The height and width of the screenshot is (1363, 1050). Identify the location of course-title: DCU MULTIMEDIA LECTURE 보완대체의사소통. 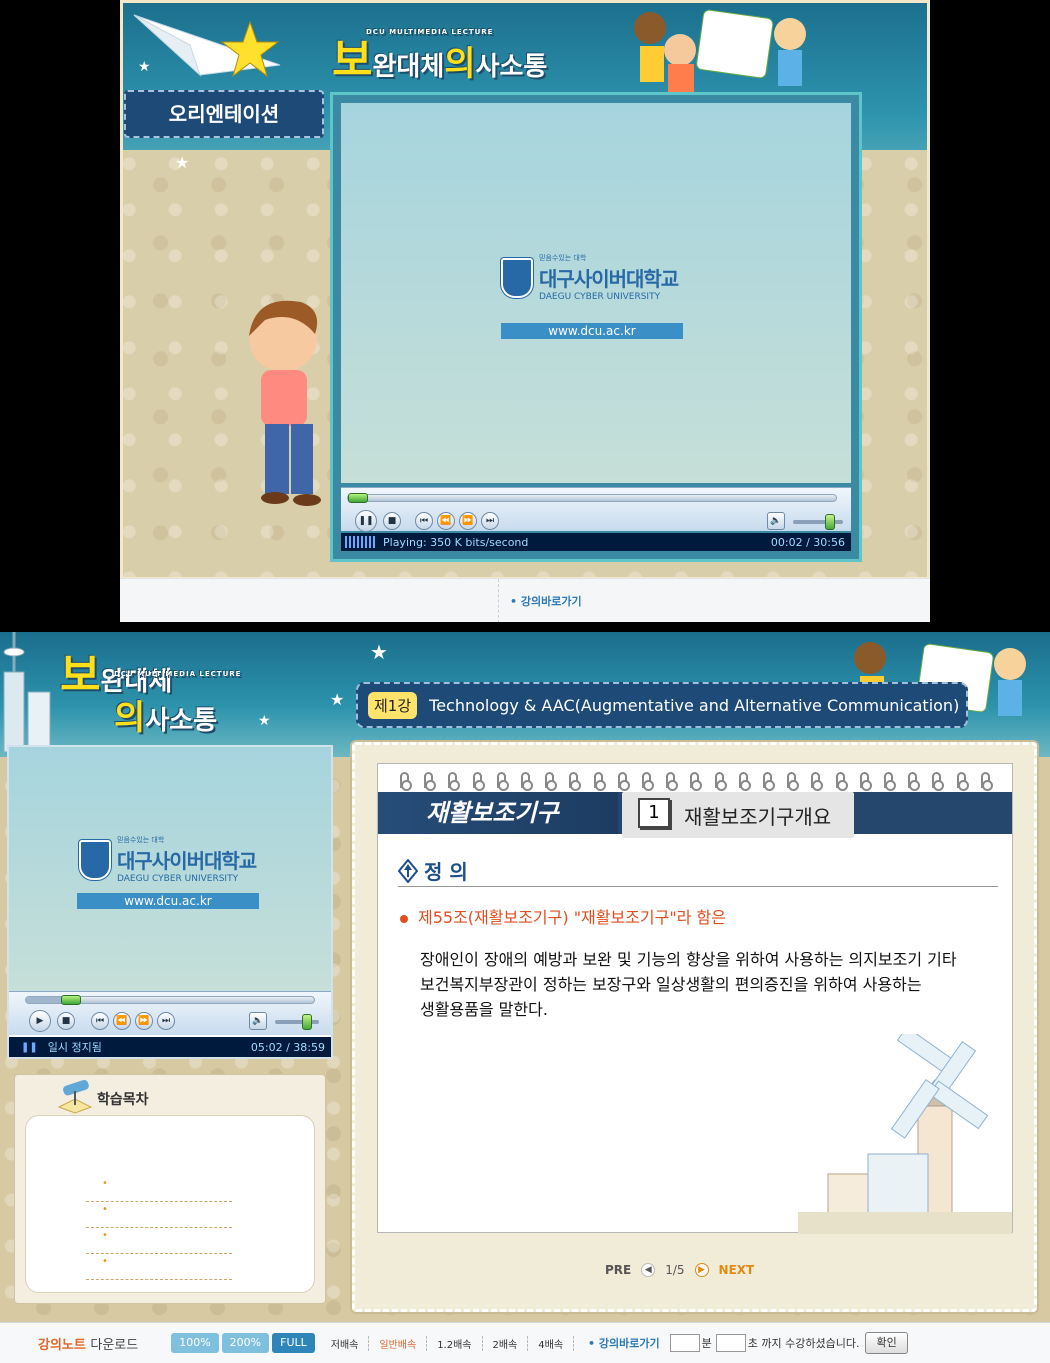
(439, 56).